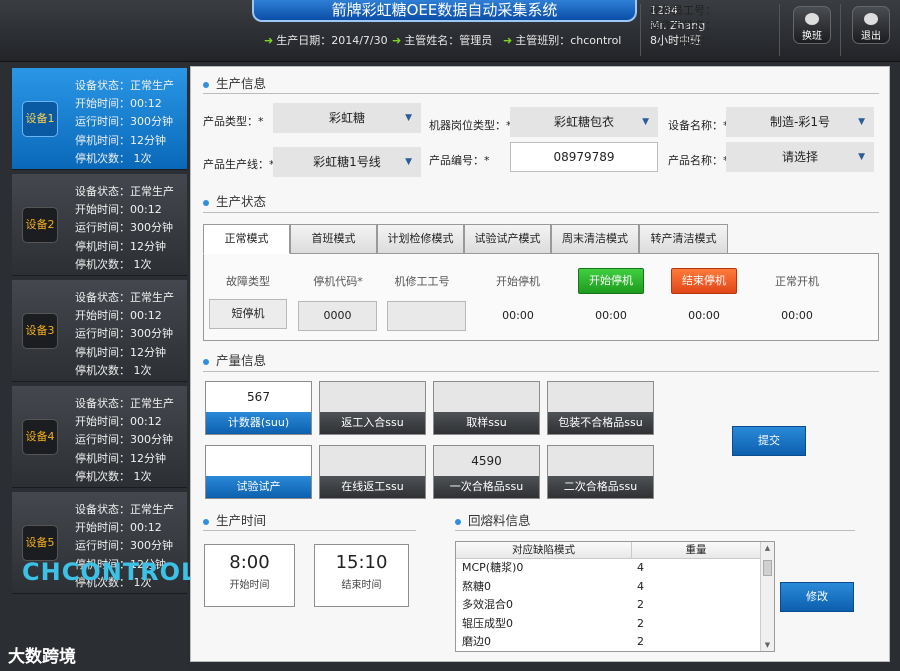  I want to click on counter-tile: 567 计数器(suu), so click(258, 408).